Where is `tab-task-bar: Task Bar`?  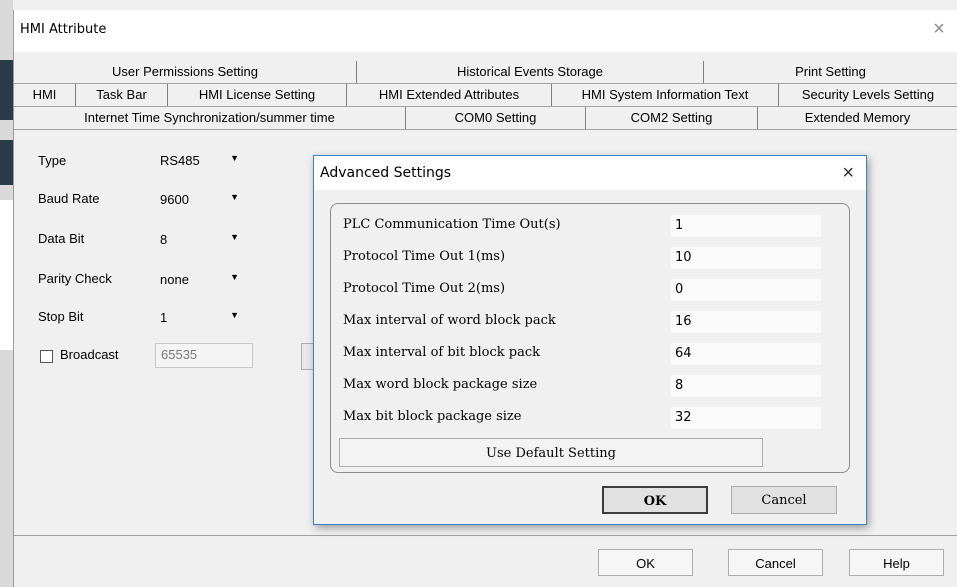 tab-task-bar: Task Bar is located at coordinates (122, 95).